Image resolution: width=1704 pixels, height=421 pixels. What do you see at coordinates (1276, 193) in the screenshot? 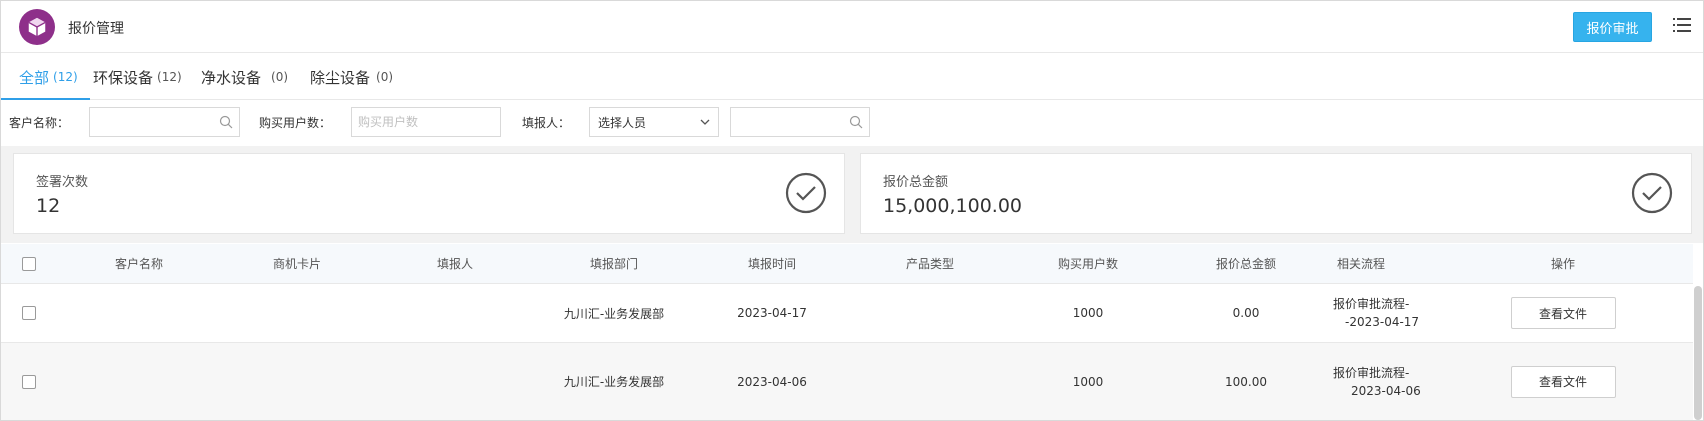
I see `total-amount-card: 报价总金额 15,000,100.00` at bounding box center [1276, 193].